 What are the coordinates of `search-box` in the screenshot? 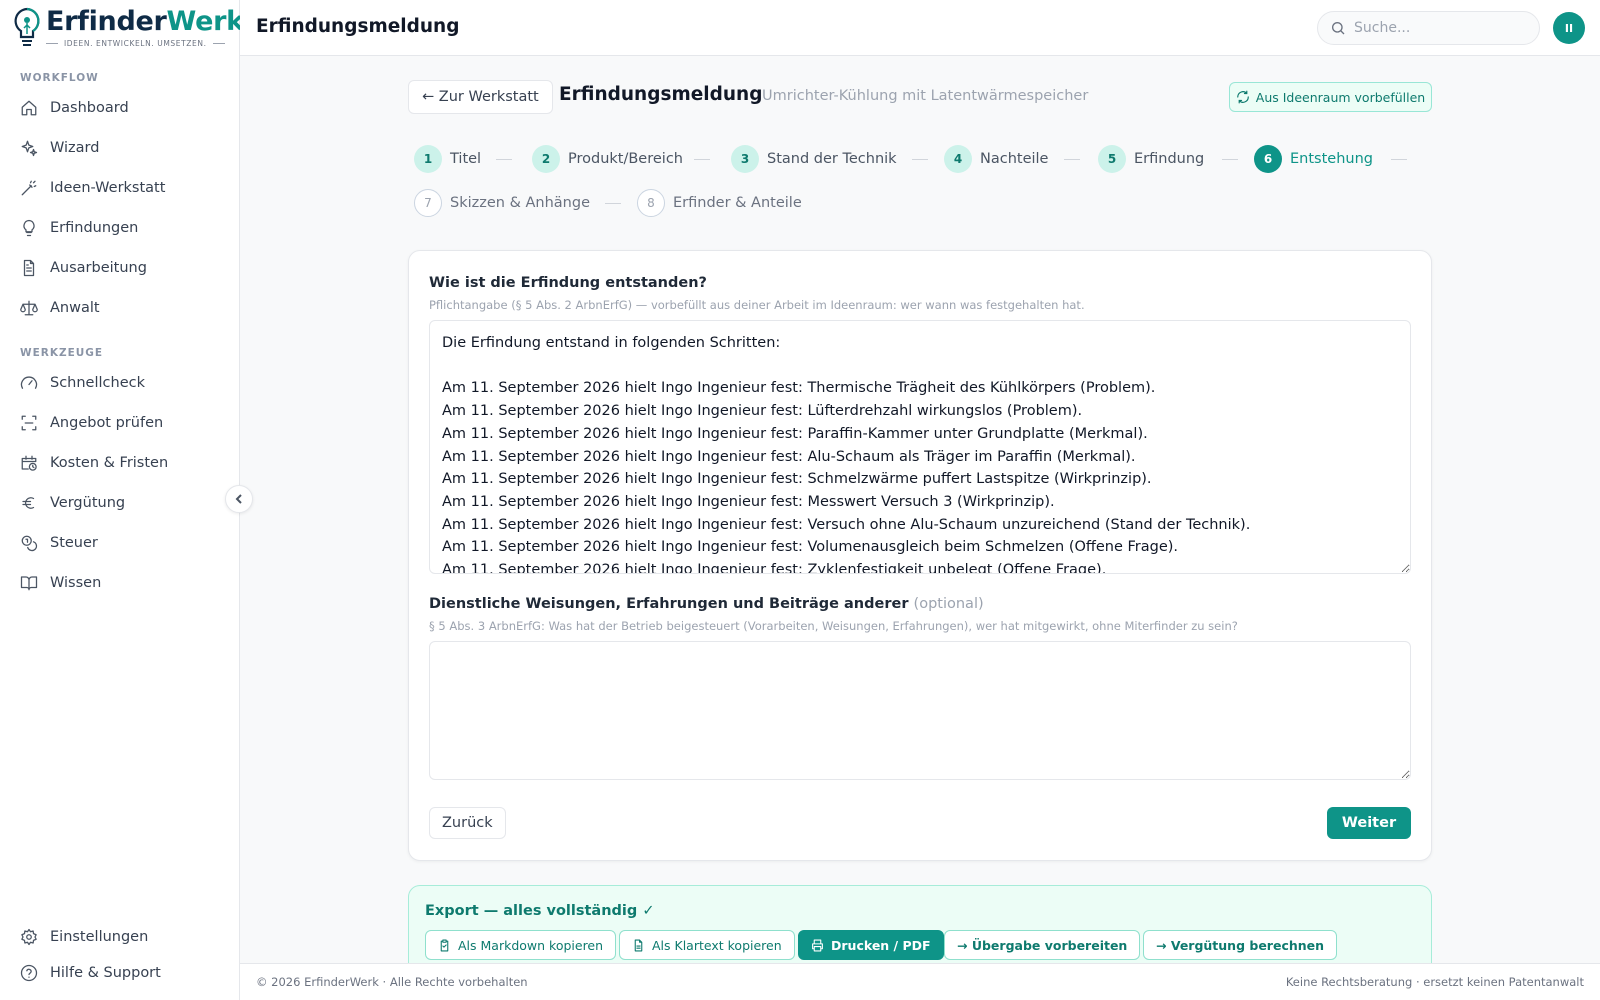 It's located at (1428, 28).